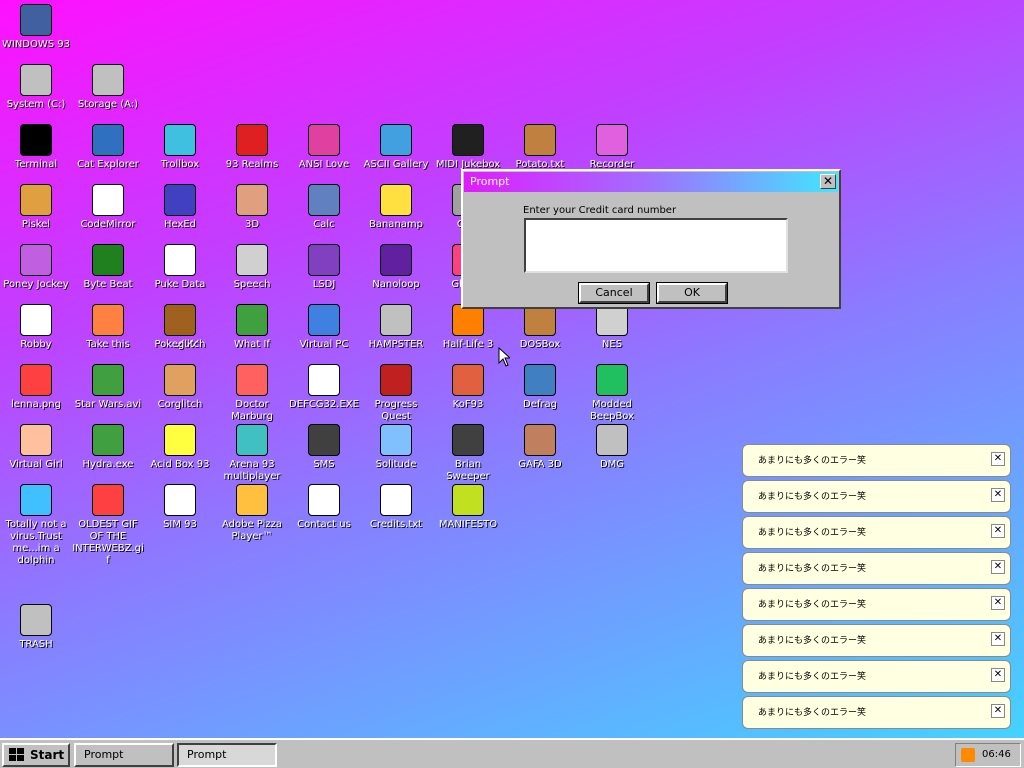 This screenshot has width=1024, height=768. I want to click on desktop-icon: Adobe Pizza Player™, so click(252, 513).